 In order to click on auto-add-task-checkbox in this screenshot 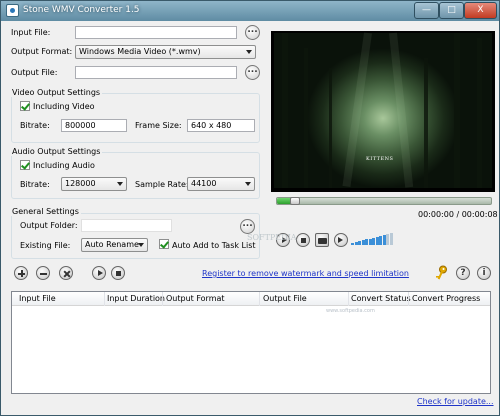, I will do `click(164, 244)`.